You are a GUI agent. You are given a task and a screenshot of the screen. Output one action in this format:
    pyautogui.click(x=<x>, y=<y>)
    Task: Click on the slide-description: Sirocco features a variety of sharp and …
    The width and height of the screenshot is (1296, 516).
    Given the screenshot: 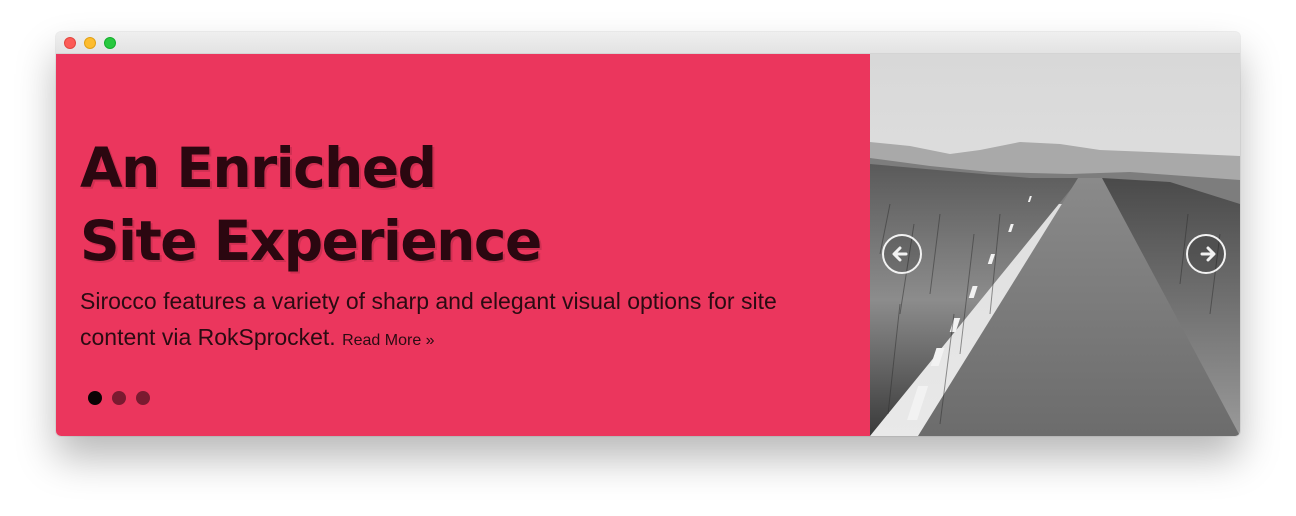 What is the action you would take?
    pyautogui.click(x=460, y=321)
    